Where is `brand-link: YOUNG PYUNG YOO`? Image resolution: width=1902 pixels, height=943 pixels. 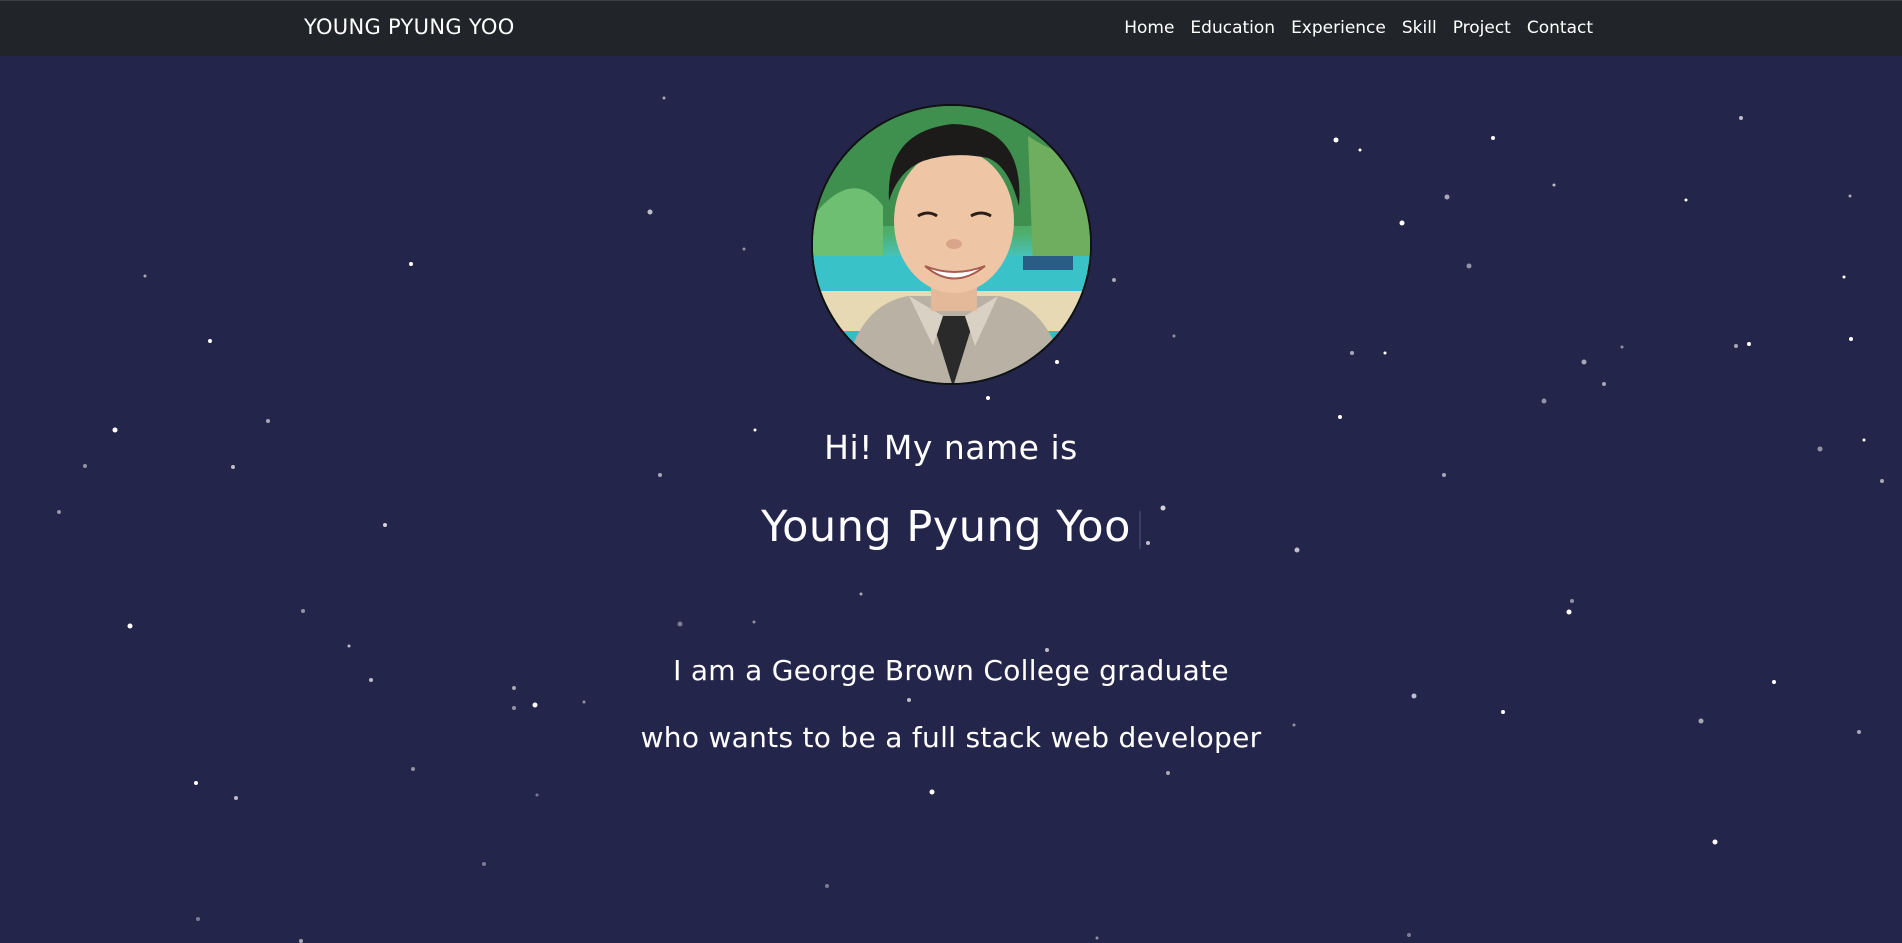 brand-link: YOUNG PYUNG YOO is located at coordinates (409, 27).